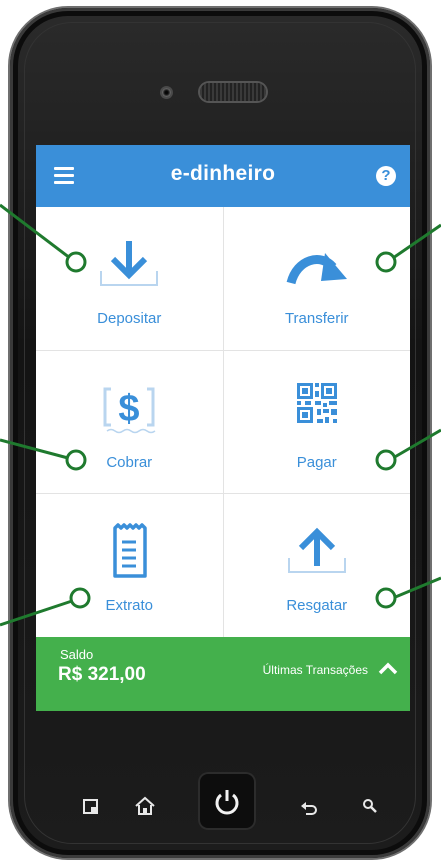 The width and height of the screenshot is (441, 864). I want to click on curved-arrow-icon, so click(316, 269).